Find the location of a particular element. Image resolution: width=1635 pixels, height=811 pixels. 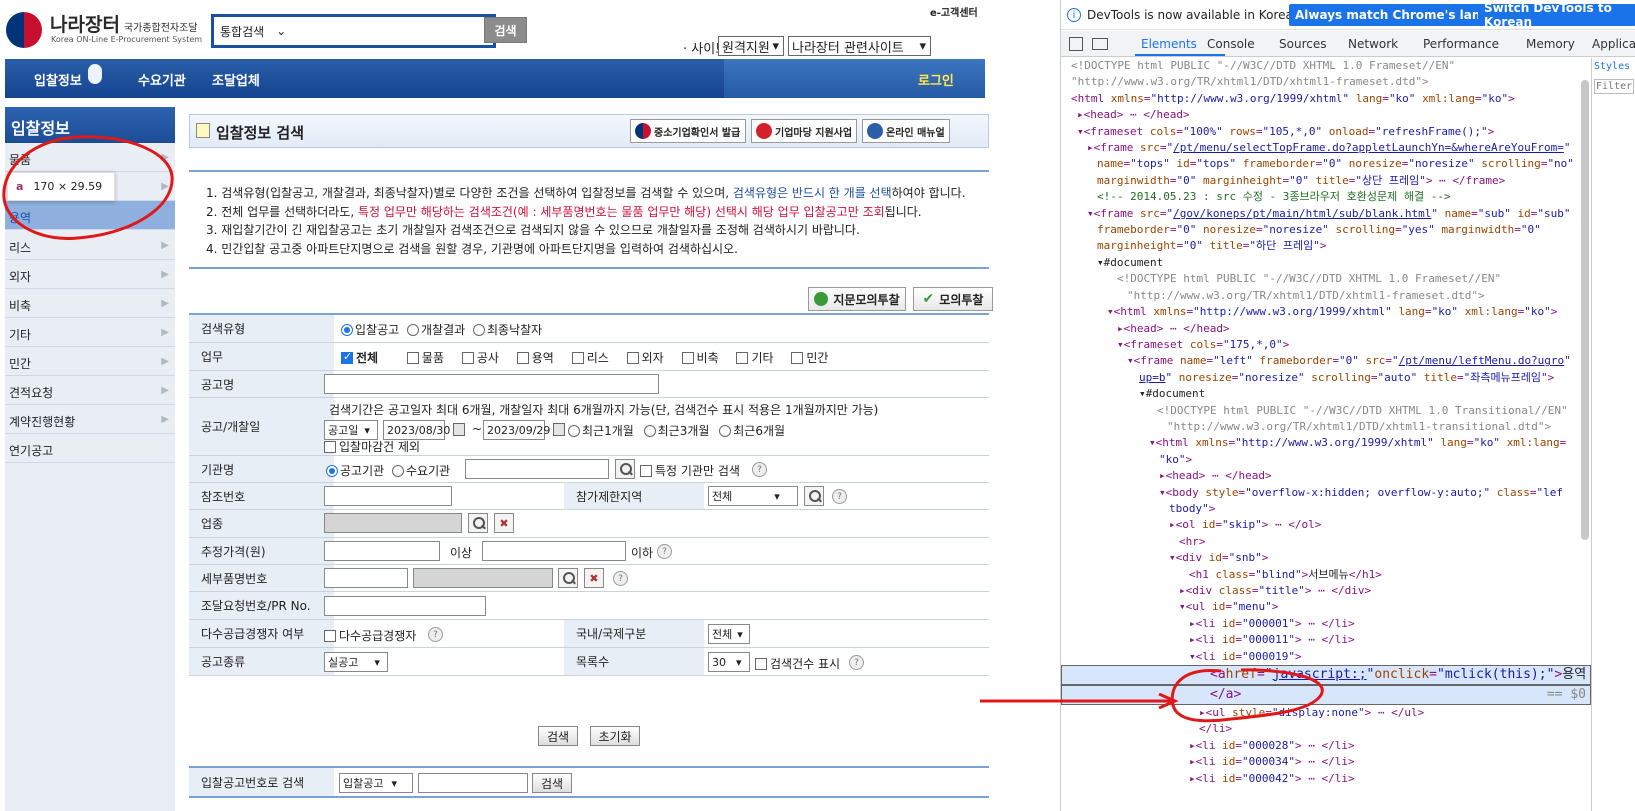

bid-no-search-button: 검색 is located at coordinates (552, 783).